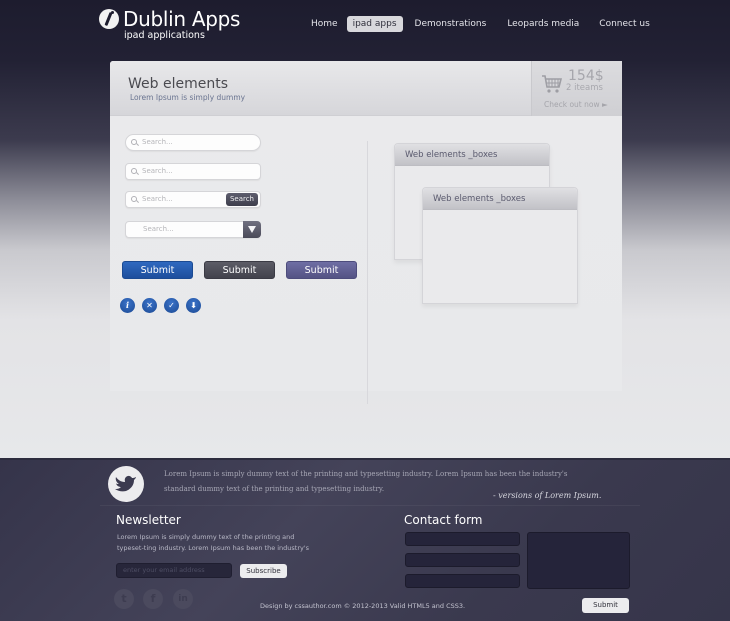 The height and width of the screenshot is (621, 730). Describe the element at coordinates (578, 560) in the screenshot. I see `contact-message-textarea` at that location.